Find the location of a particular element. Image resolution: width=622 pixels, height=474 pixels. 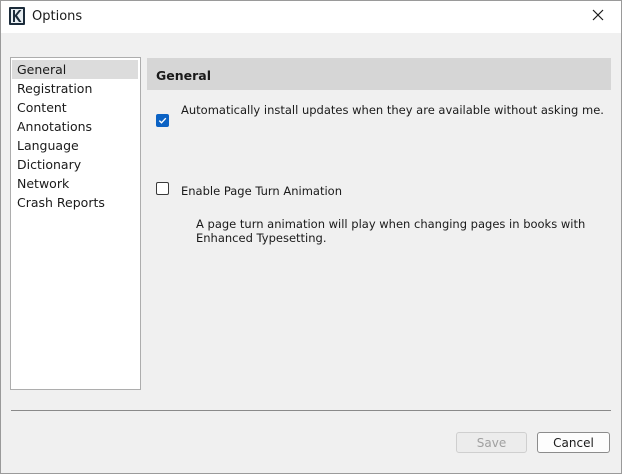

save-button: Save is located at coordinates (491, 442).